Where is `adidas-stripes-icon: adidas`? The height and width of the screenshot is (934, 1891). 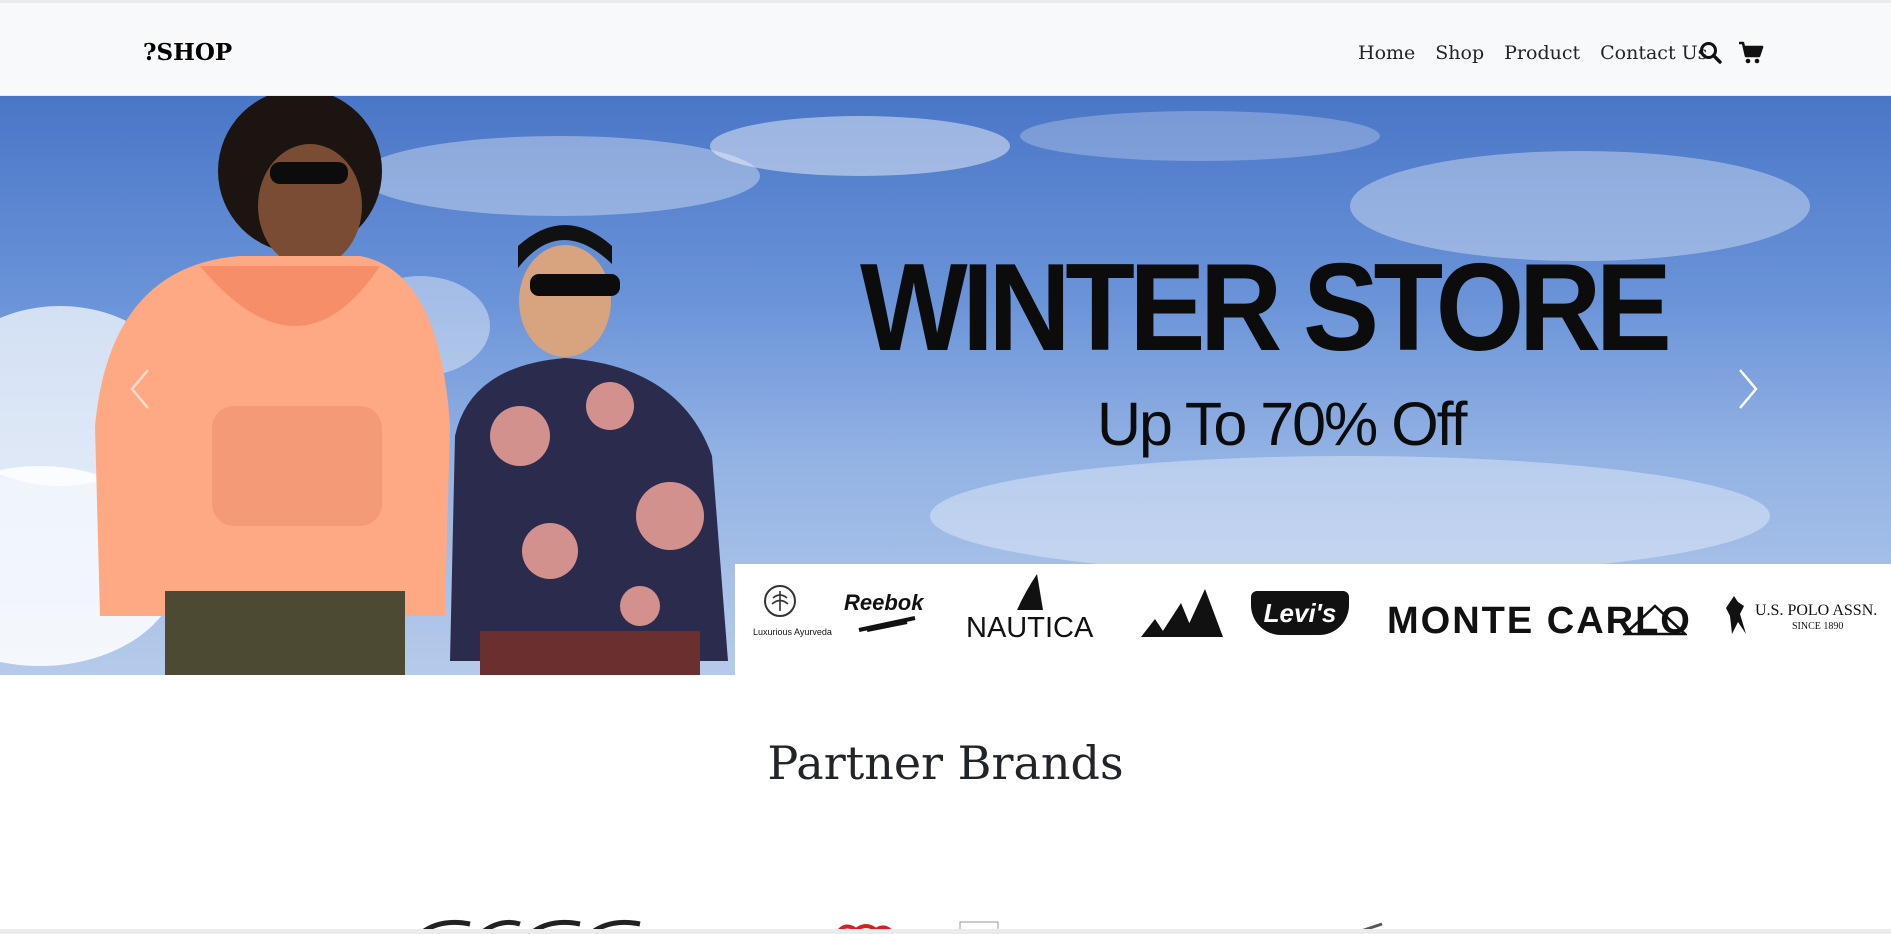 adidas-stripes-icon: adidas is located at coordinates (1182, 613).